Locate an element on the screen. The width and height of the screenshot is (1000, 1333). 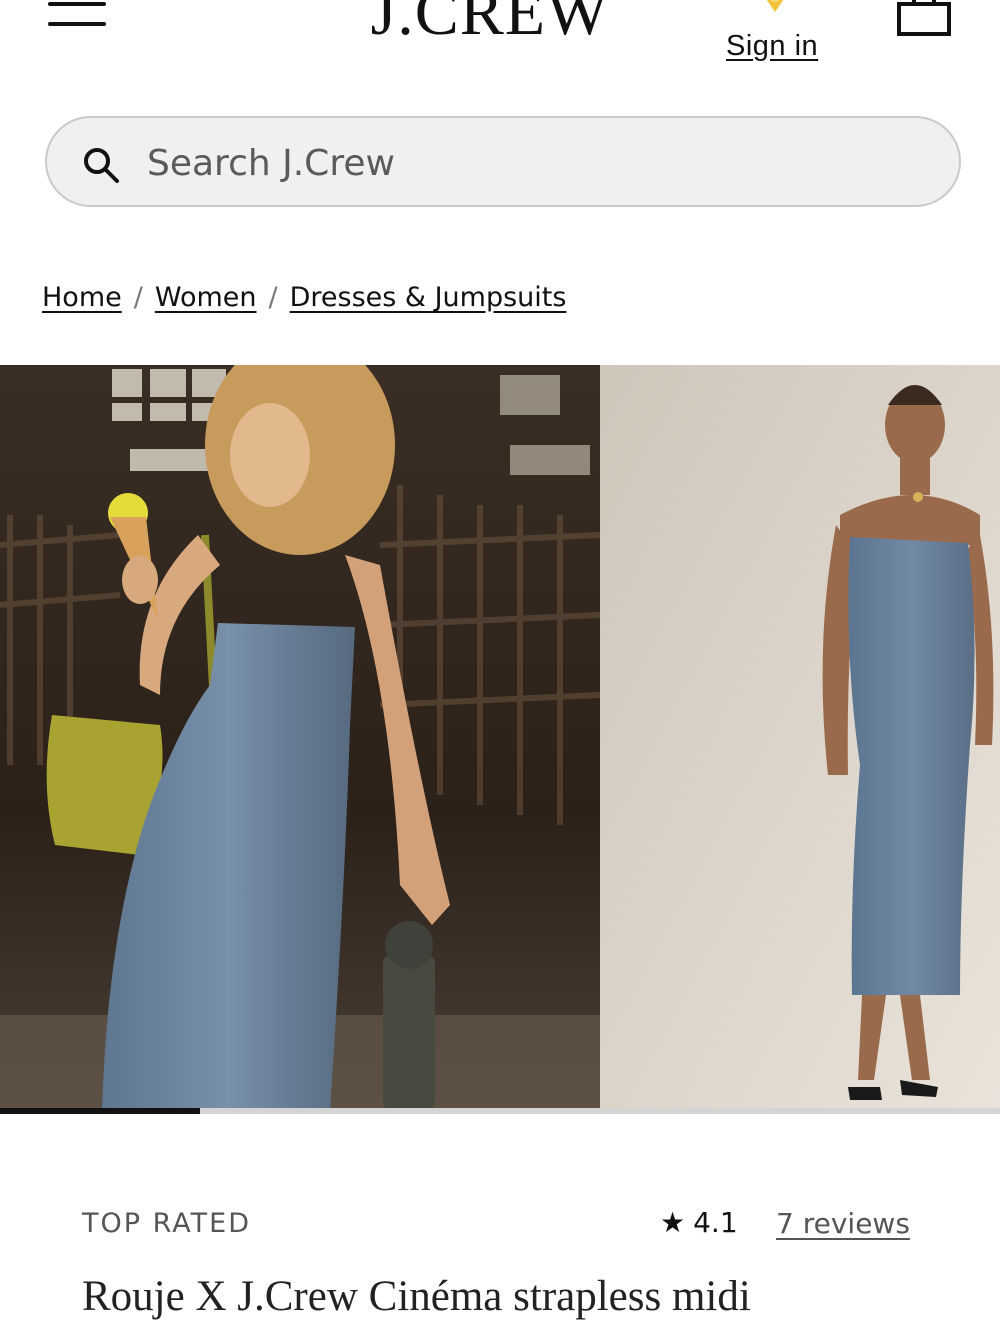
top-rated-badge: TOP RATED is located at coordinates (166, 1223).